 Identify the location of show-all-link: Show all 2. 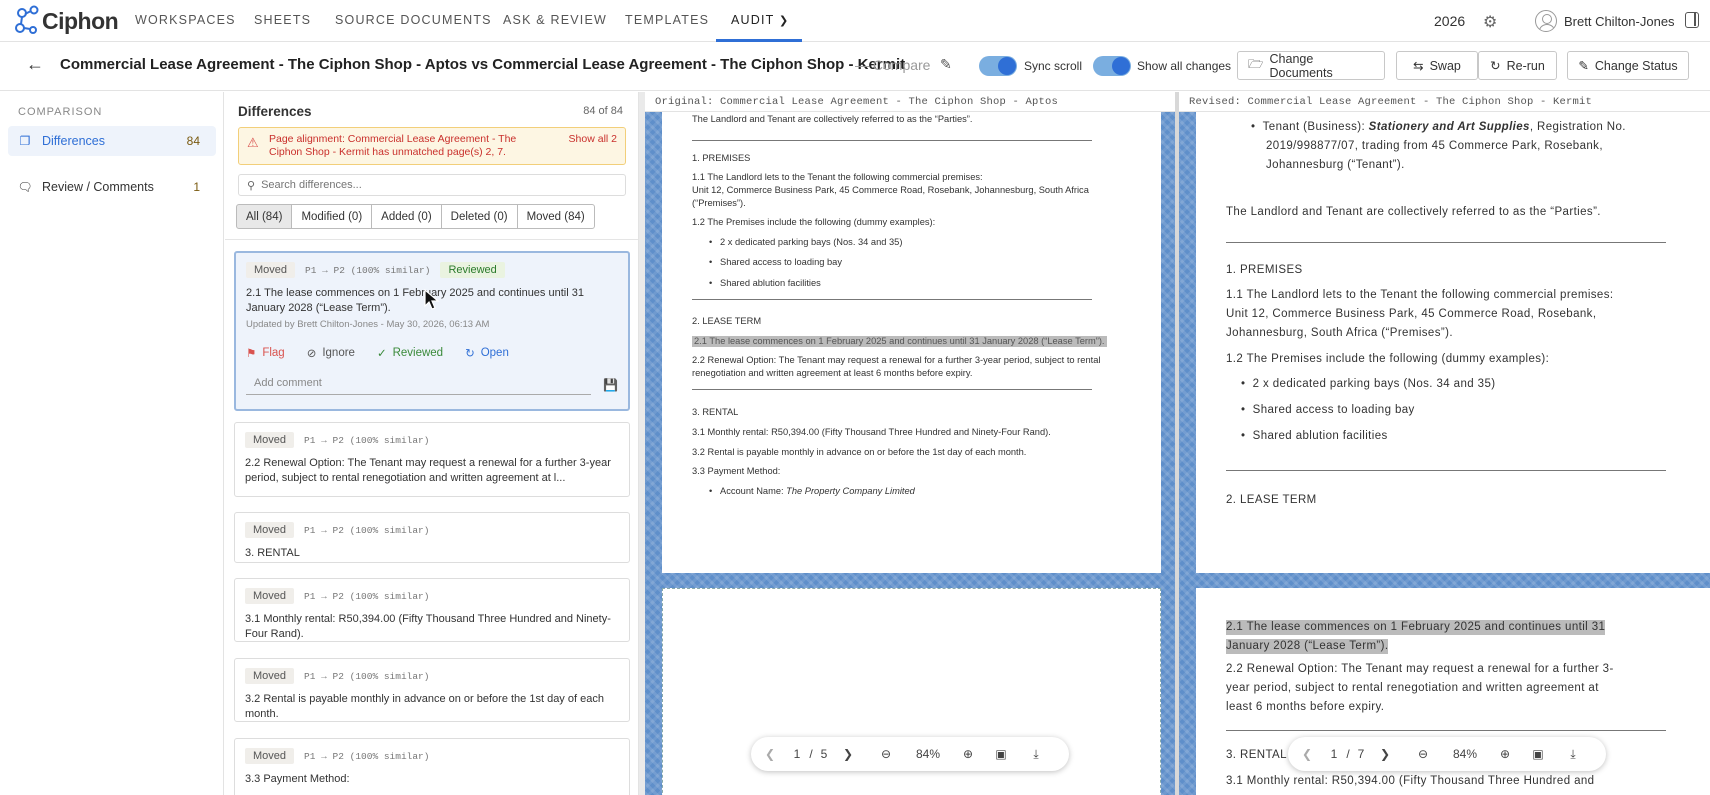
(593, 139).